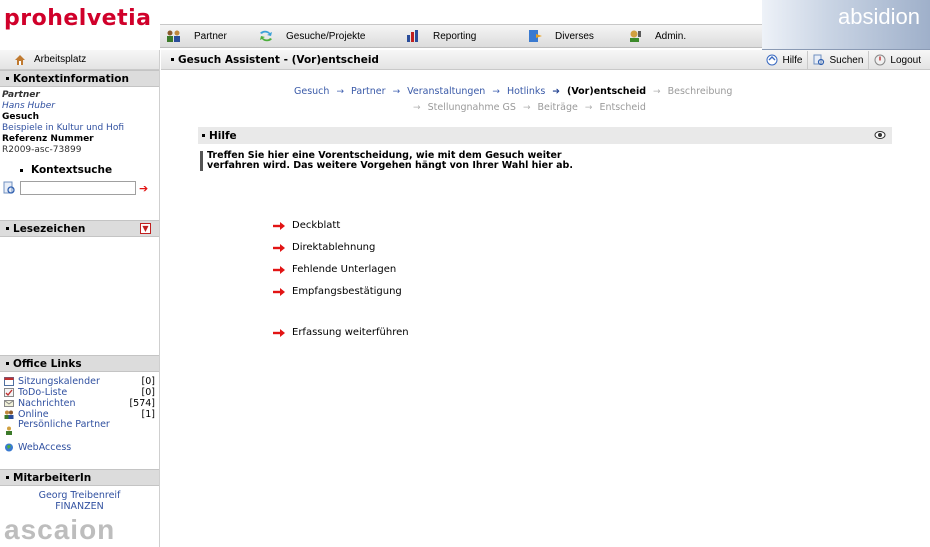  I want to click on nav-gesuche-projekte: Gesuche/Projekte, so click(325, 36).